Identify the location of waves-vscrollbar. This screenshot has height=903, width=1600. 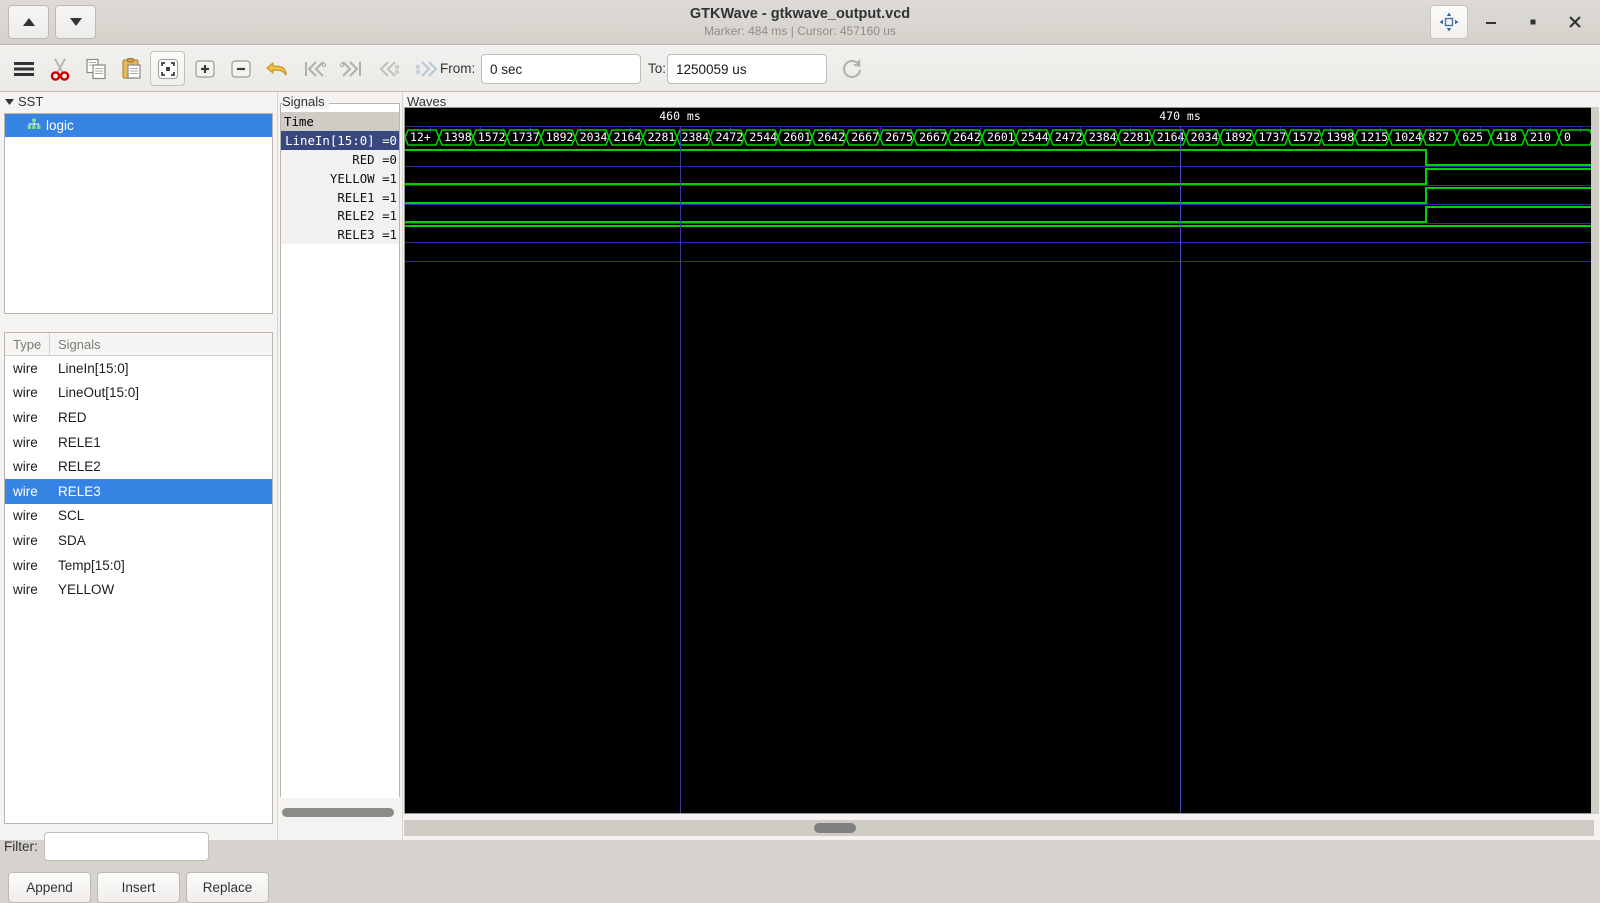
(1595, 460).